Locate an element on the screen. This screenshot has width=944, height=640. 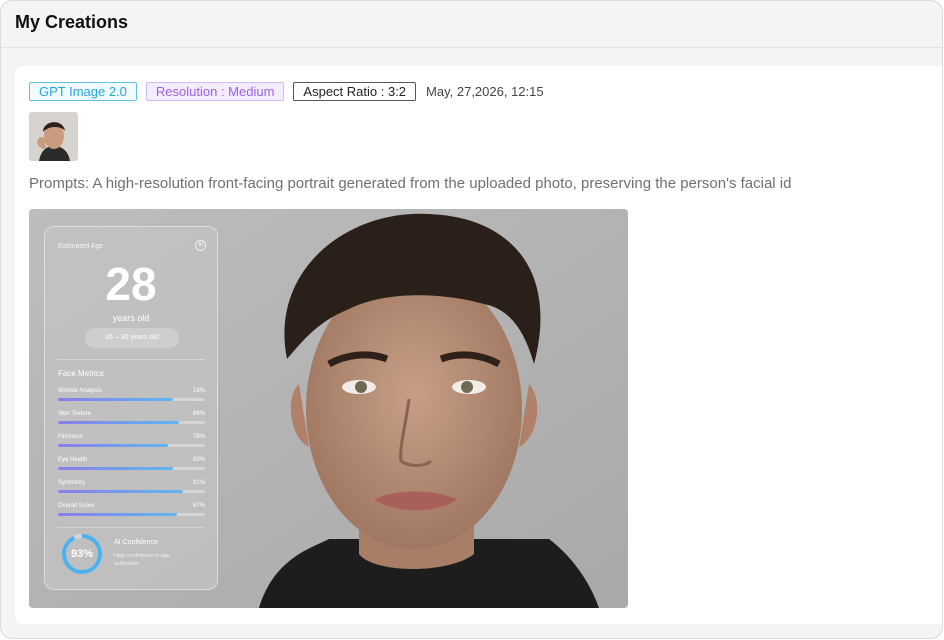
confidence-title: AI Confidence is located at coordinates (136, 542).